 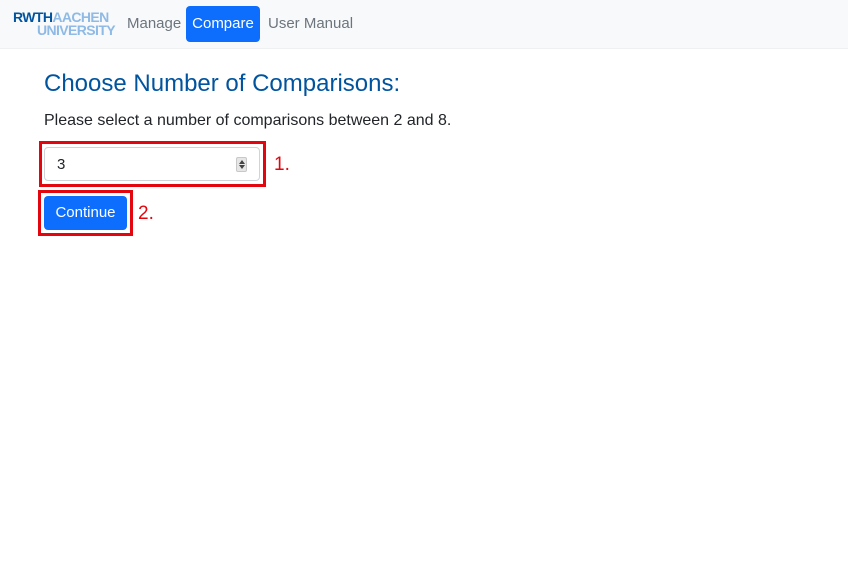 I want to click on nav-link-user-manual: User Manual, so click(x=310, y=24).